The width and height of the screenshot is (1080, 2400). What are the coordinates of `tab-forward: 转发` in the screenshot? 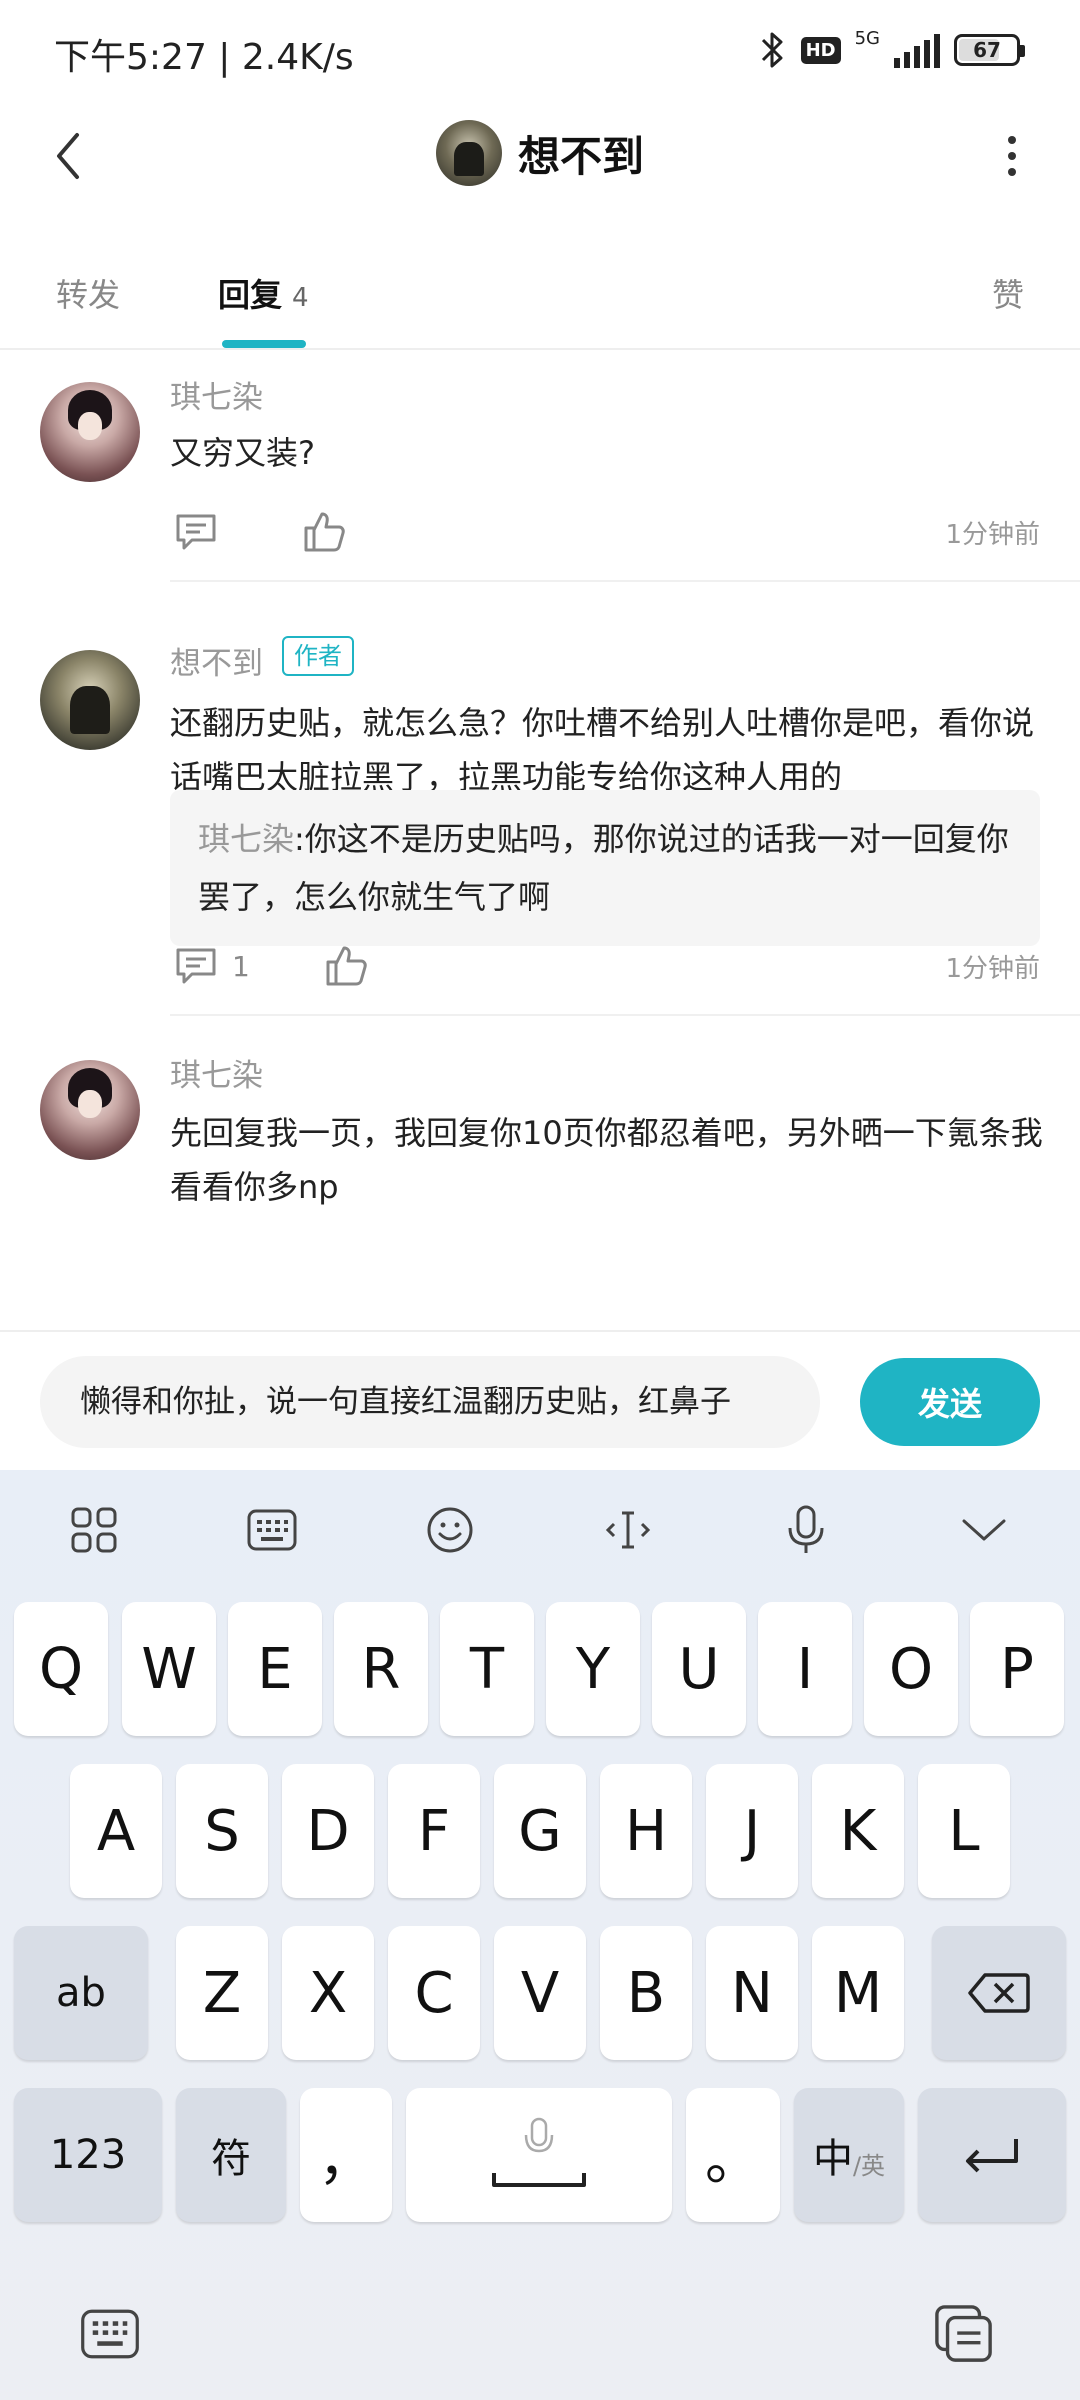 It's located at (88, 293).